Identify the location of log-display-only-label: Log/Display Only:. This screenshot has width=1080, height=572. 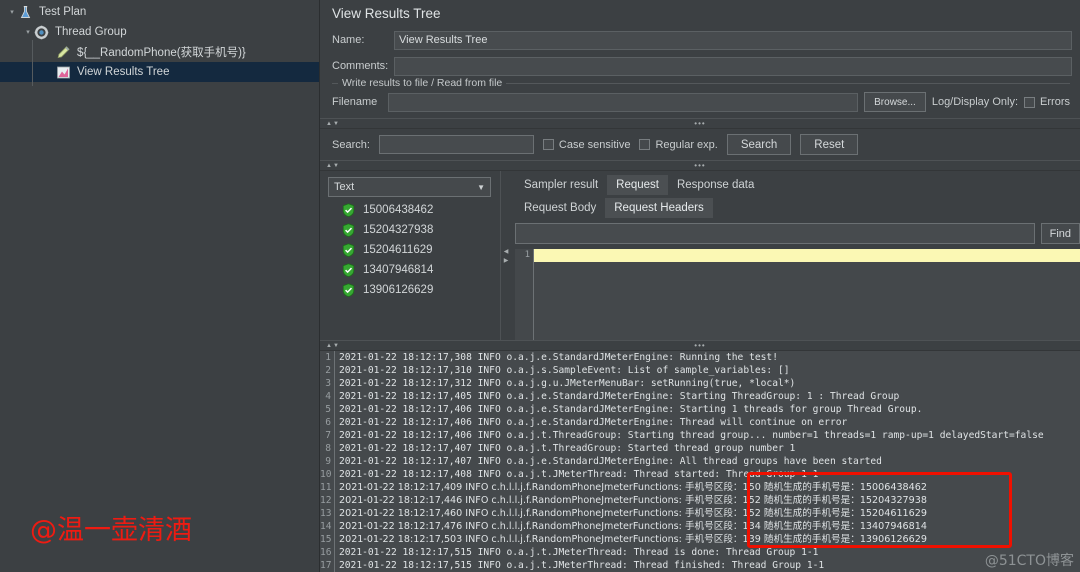
(975, 102).